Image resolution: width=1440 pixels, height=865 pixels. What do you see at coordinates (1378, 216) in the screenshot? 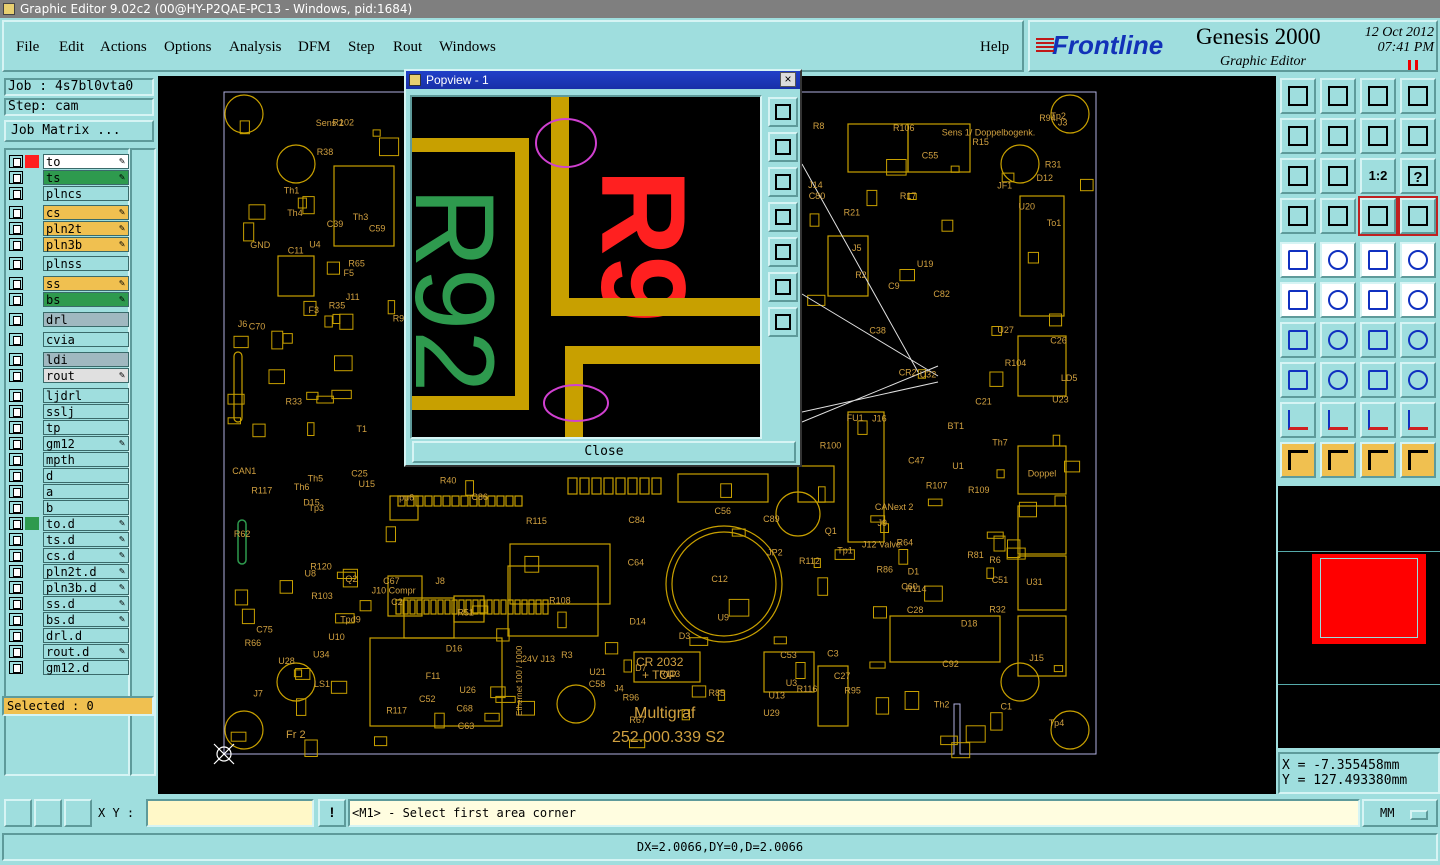
I see `tool-button-snap` at bounding box center [1378, 216].